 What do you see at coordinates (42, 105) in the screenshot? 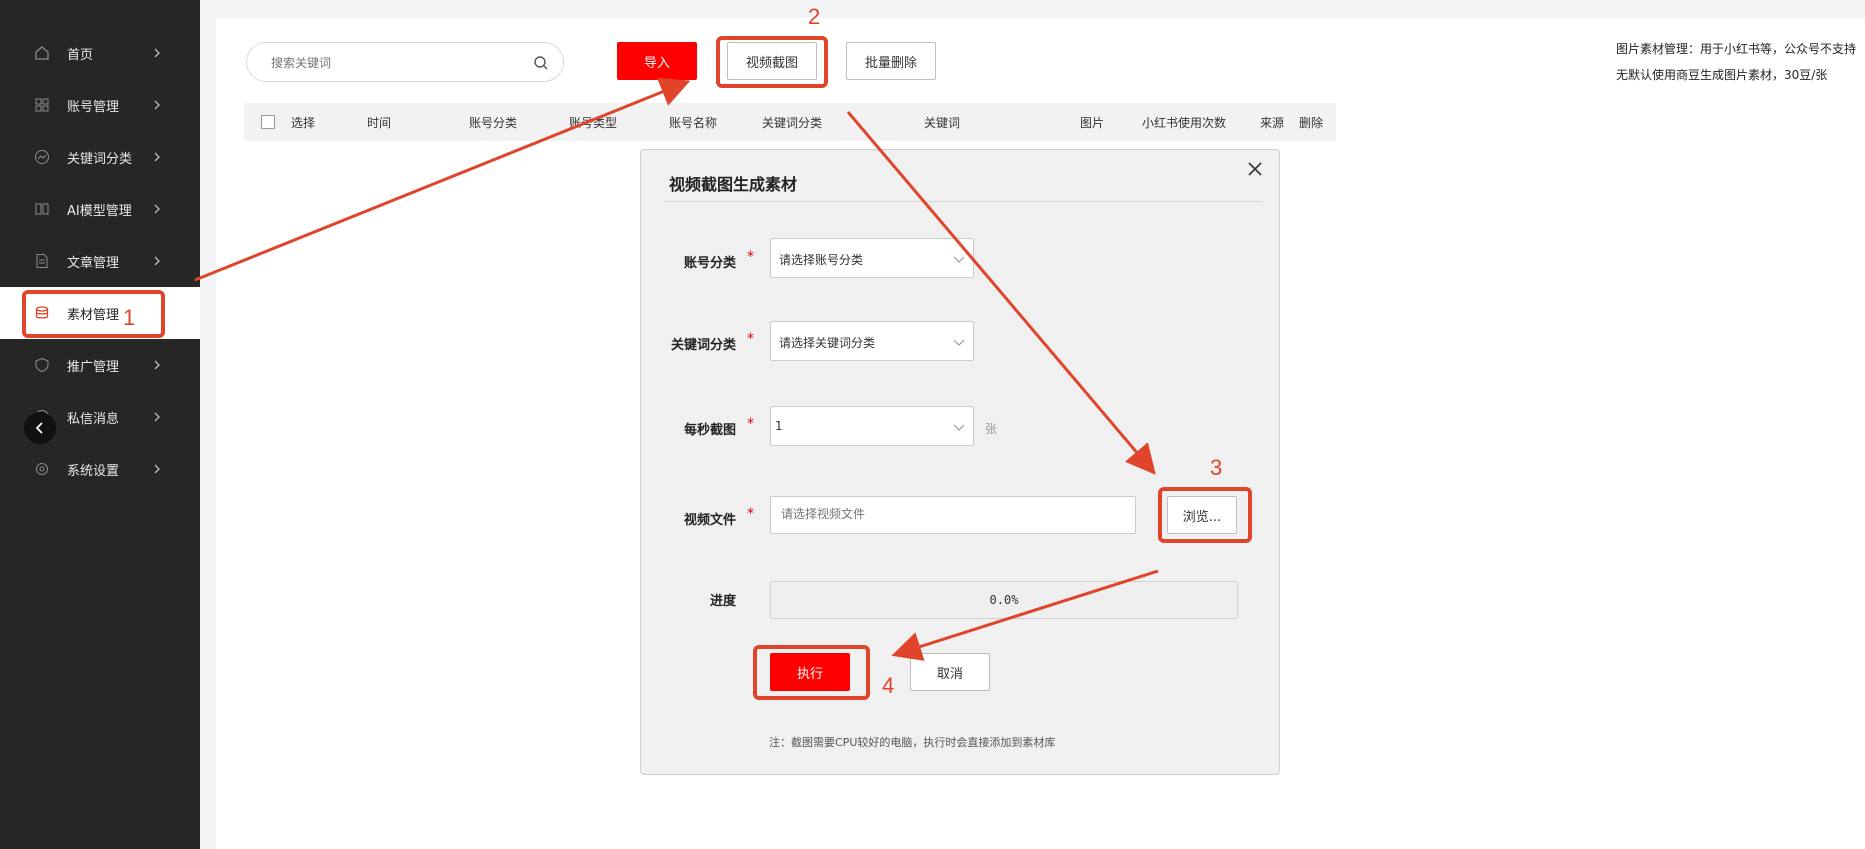
I see `grid-icon` at bounding box center [42, 105].